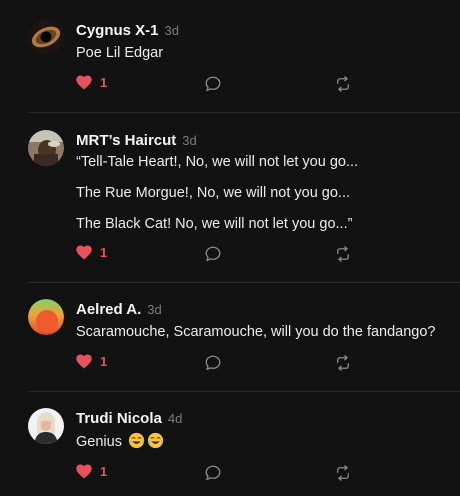 This screenshot has width=460, height=496. What do you see at coordinates (126, 140) in the screenshot?
I see `author-name: MRT’s Haircut` at bounding box center [126, 140].